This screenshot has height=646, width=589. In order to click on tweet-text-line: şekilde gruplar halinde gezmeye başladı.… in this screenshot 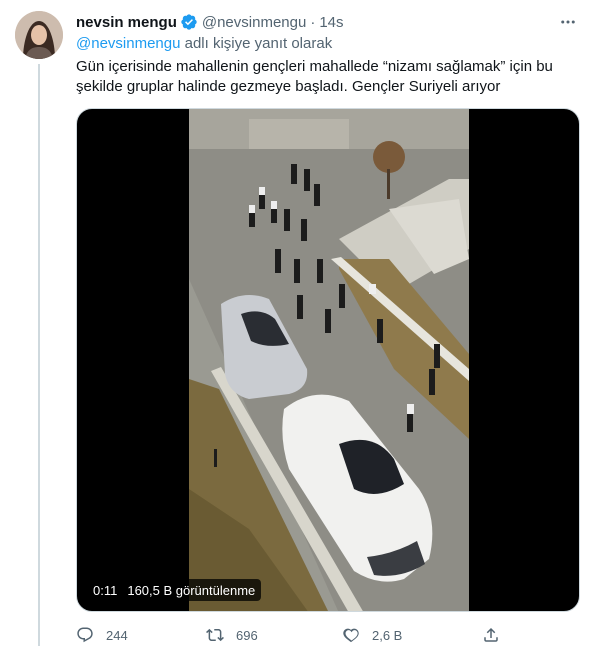, I will do `click(288, 86)`.